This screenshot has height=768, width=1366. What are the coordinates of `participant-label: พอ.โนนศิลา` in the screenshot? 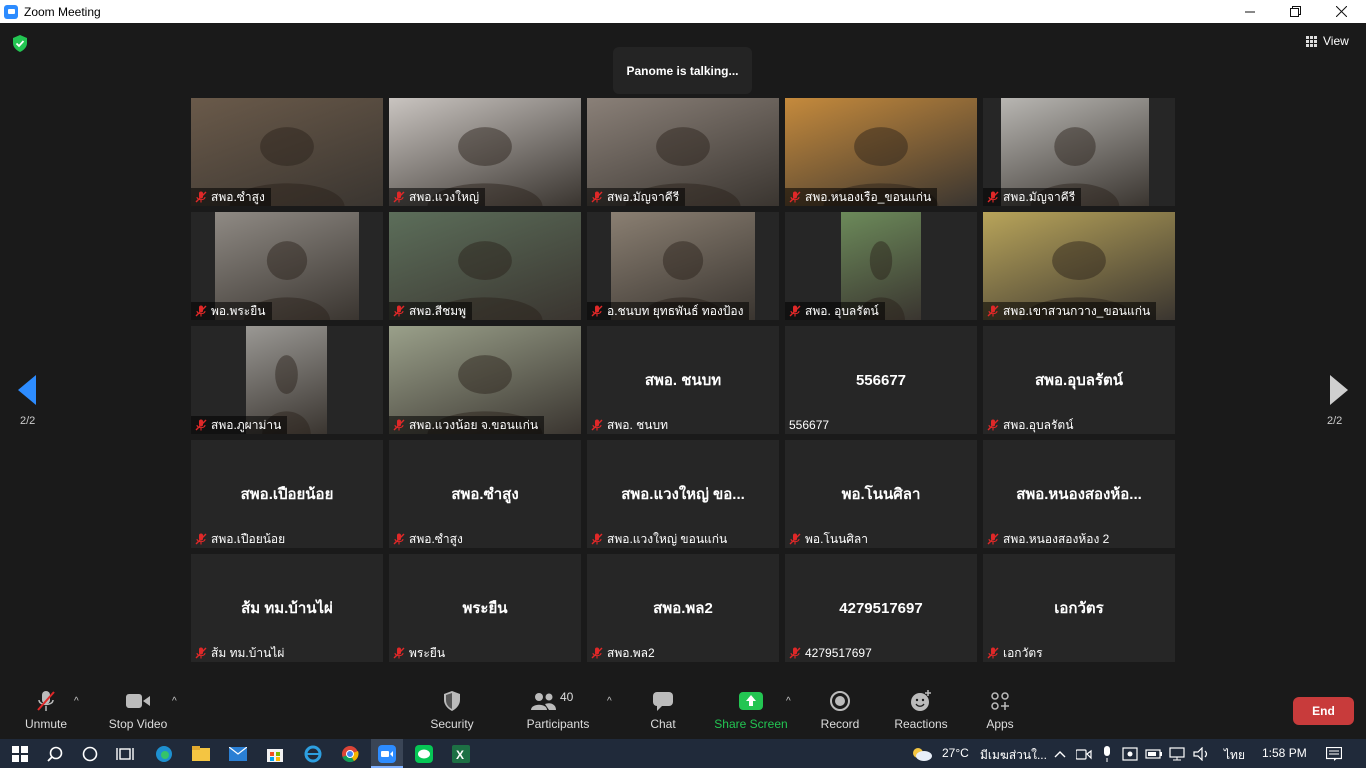 It's located at (829, 539).